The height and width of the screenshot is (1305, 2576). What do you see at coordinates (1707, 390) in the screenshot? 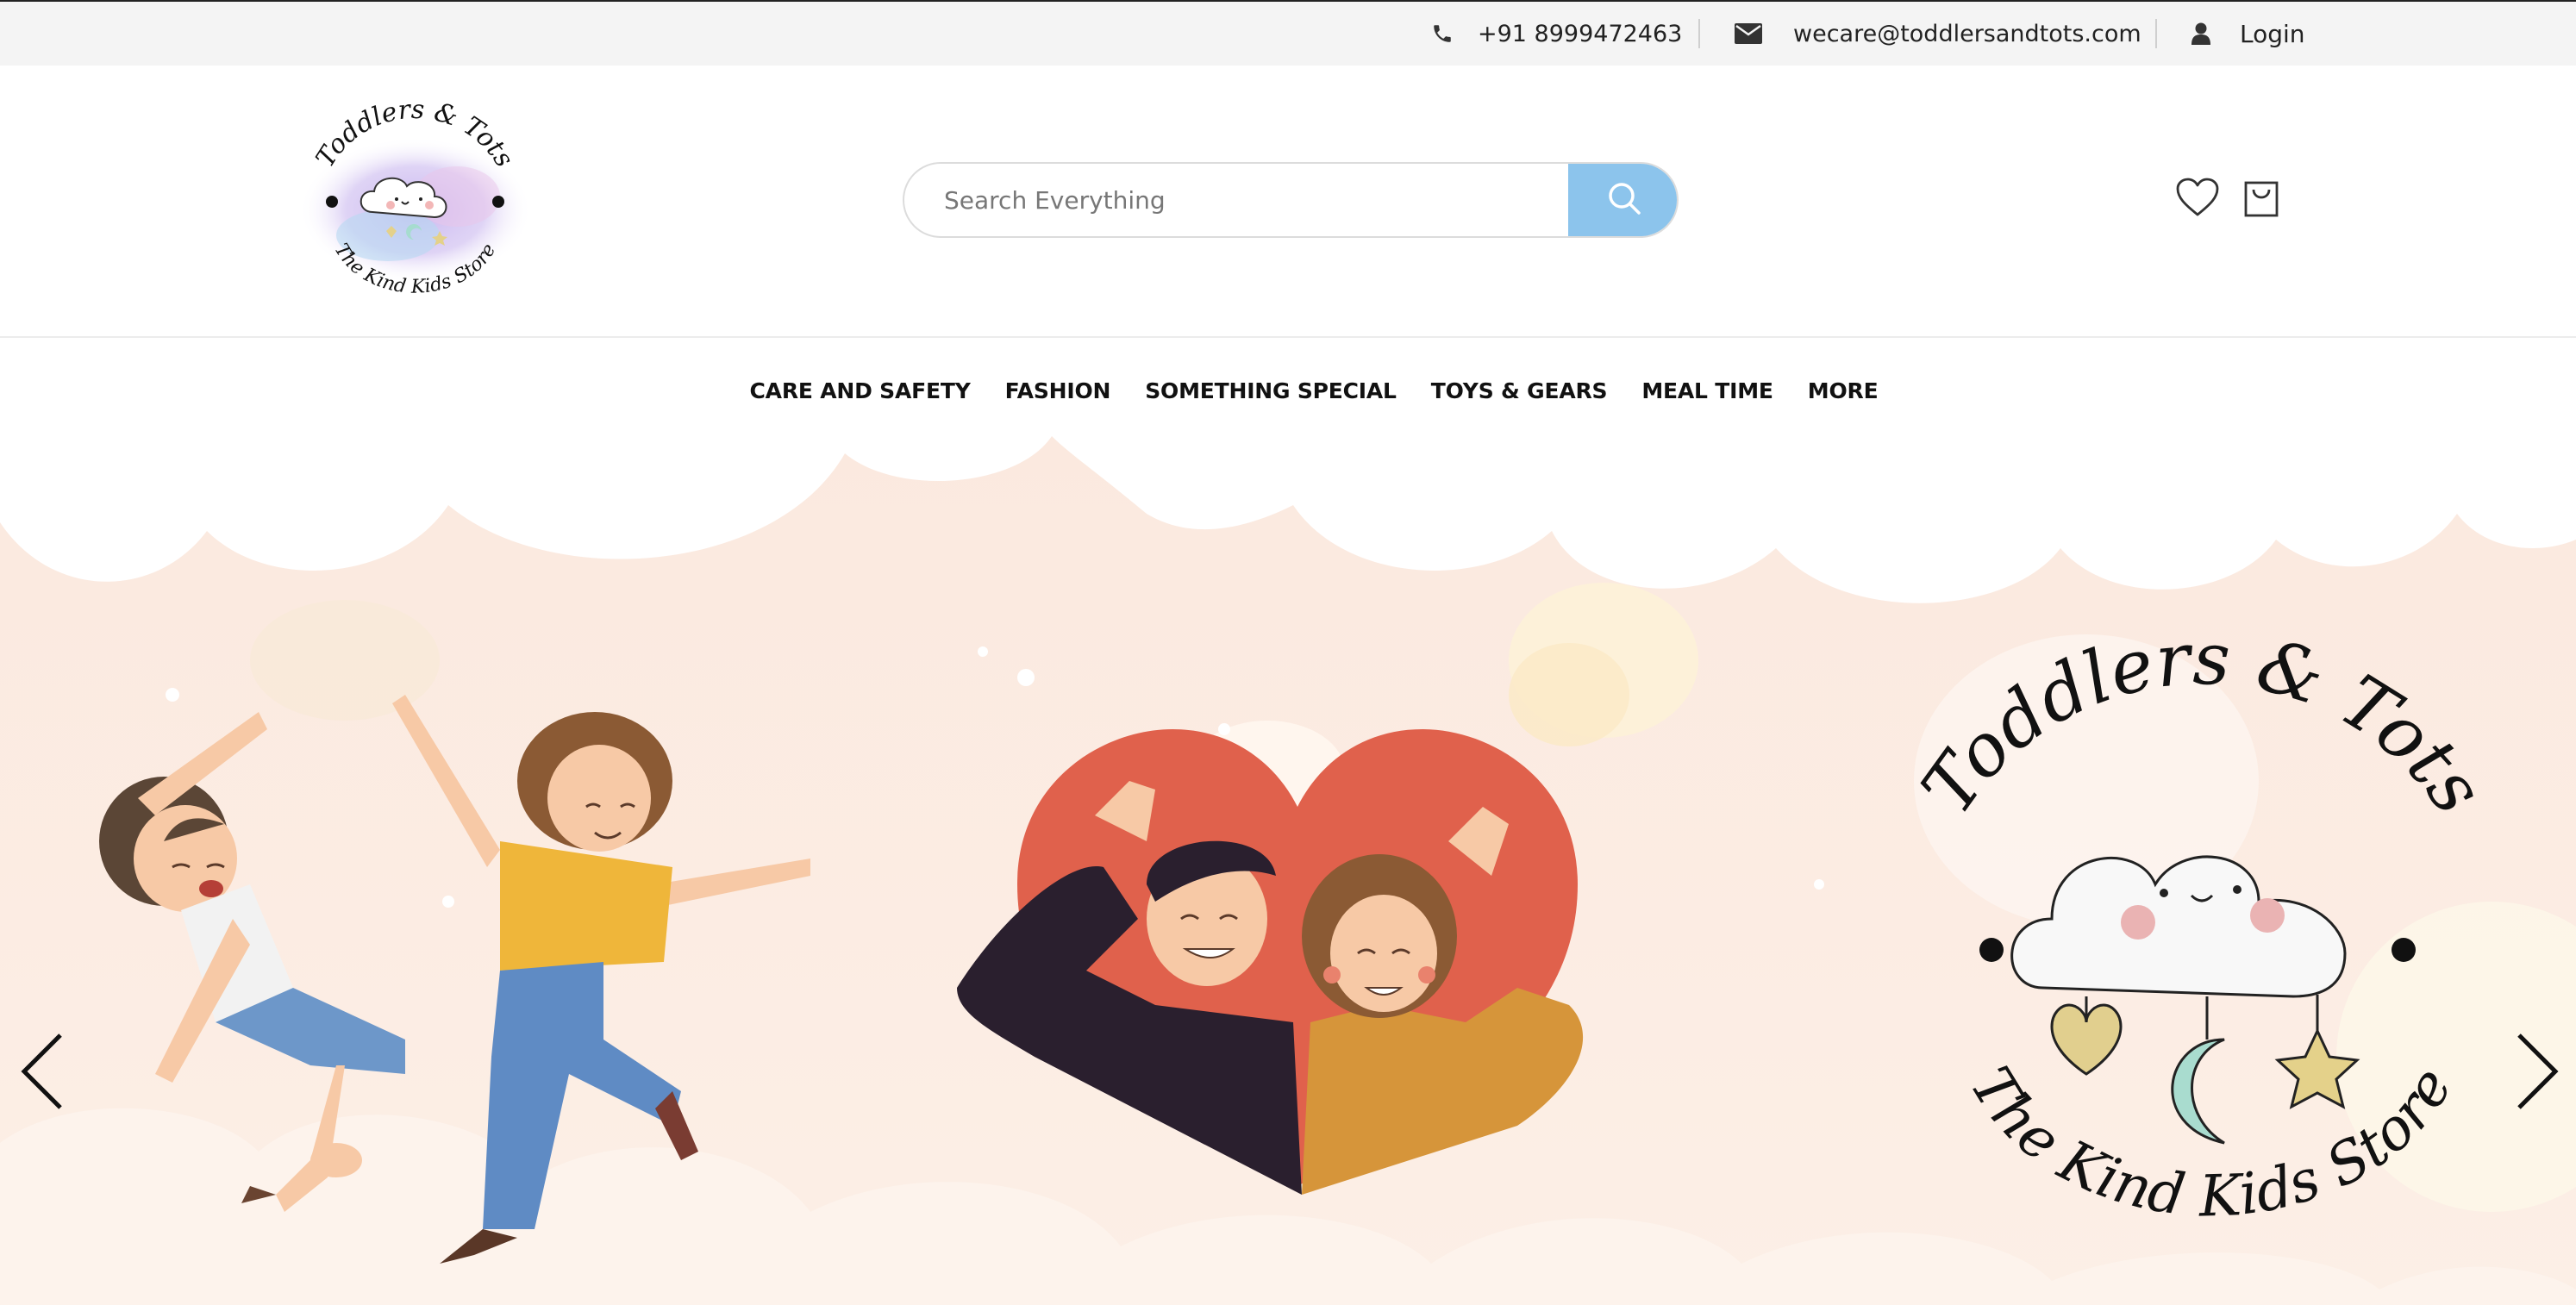
I see `nav-meal-time: MEAL TIME` at bounding box center [1707, 390].